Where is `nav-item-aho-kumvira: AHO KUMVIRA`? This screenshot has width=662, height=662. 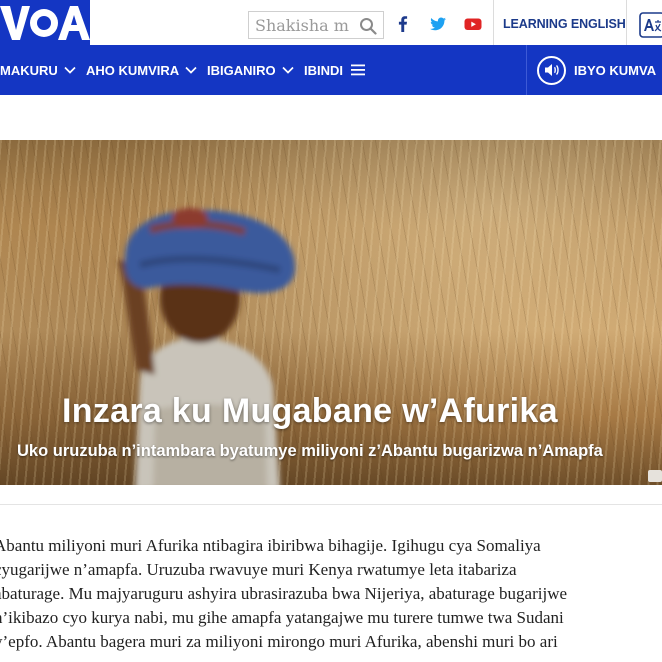 nav-item-aho-kumvira: AHO KUMVIRA is located at coordinates (141, 70).